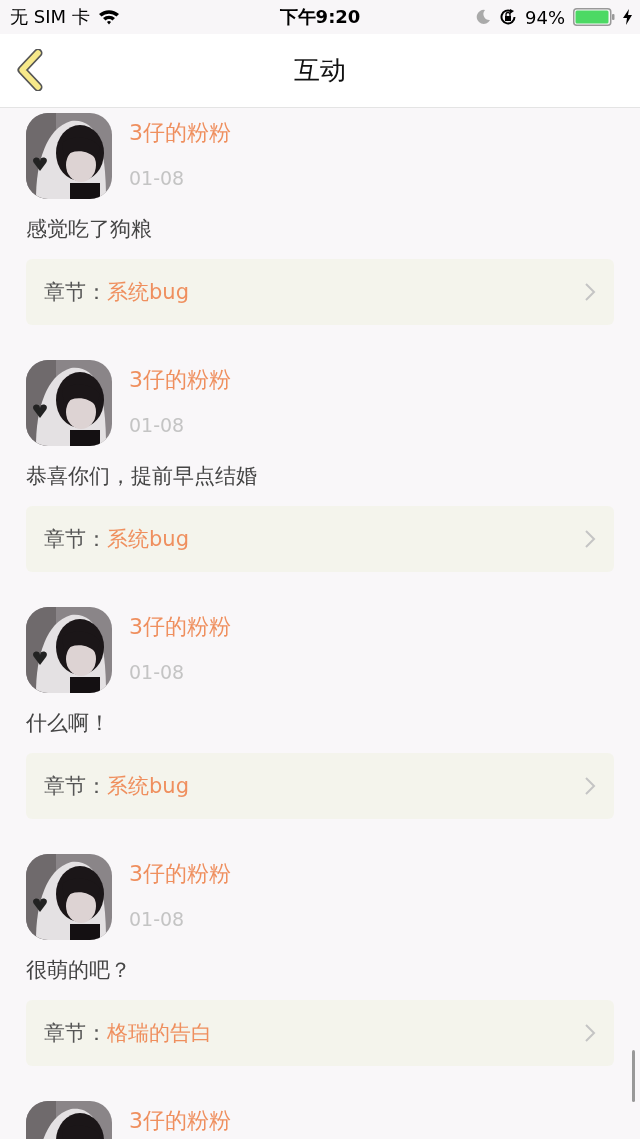  What do you see at coordinates (594, 17) in the screenshot?
I see `battery-icon` at bounding box center [594, 17].